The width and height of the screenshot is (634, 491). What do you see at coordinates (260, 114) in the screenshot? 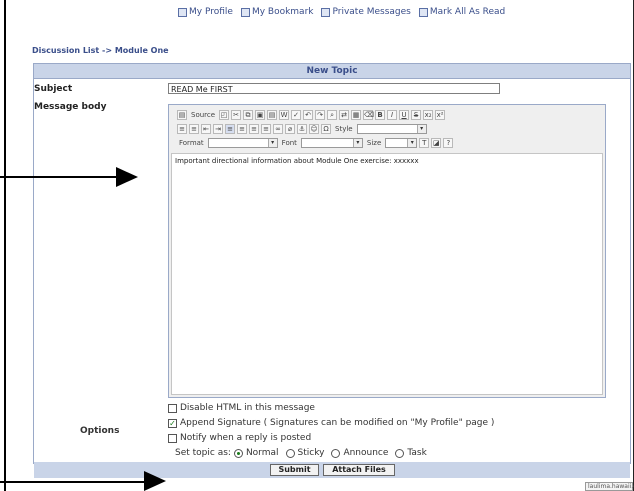
I see `paste-icon: ▣` at bounding box center [260, 114].